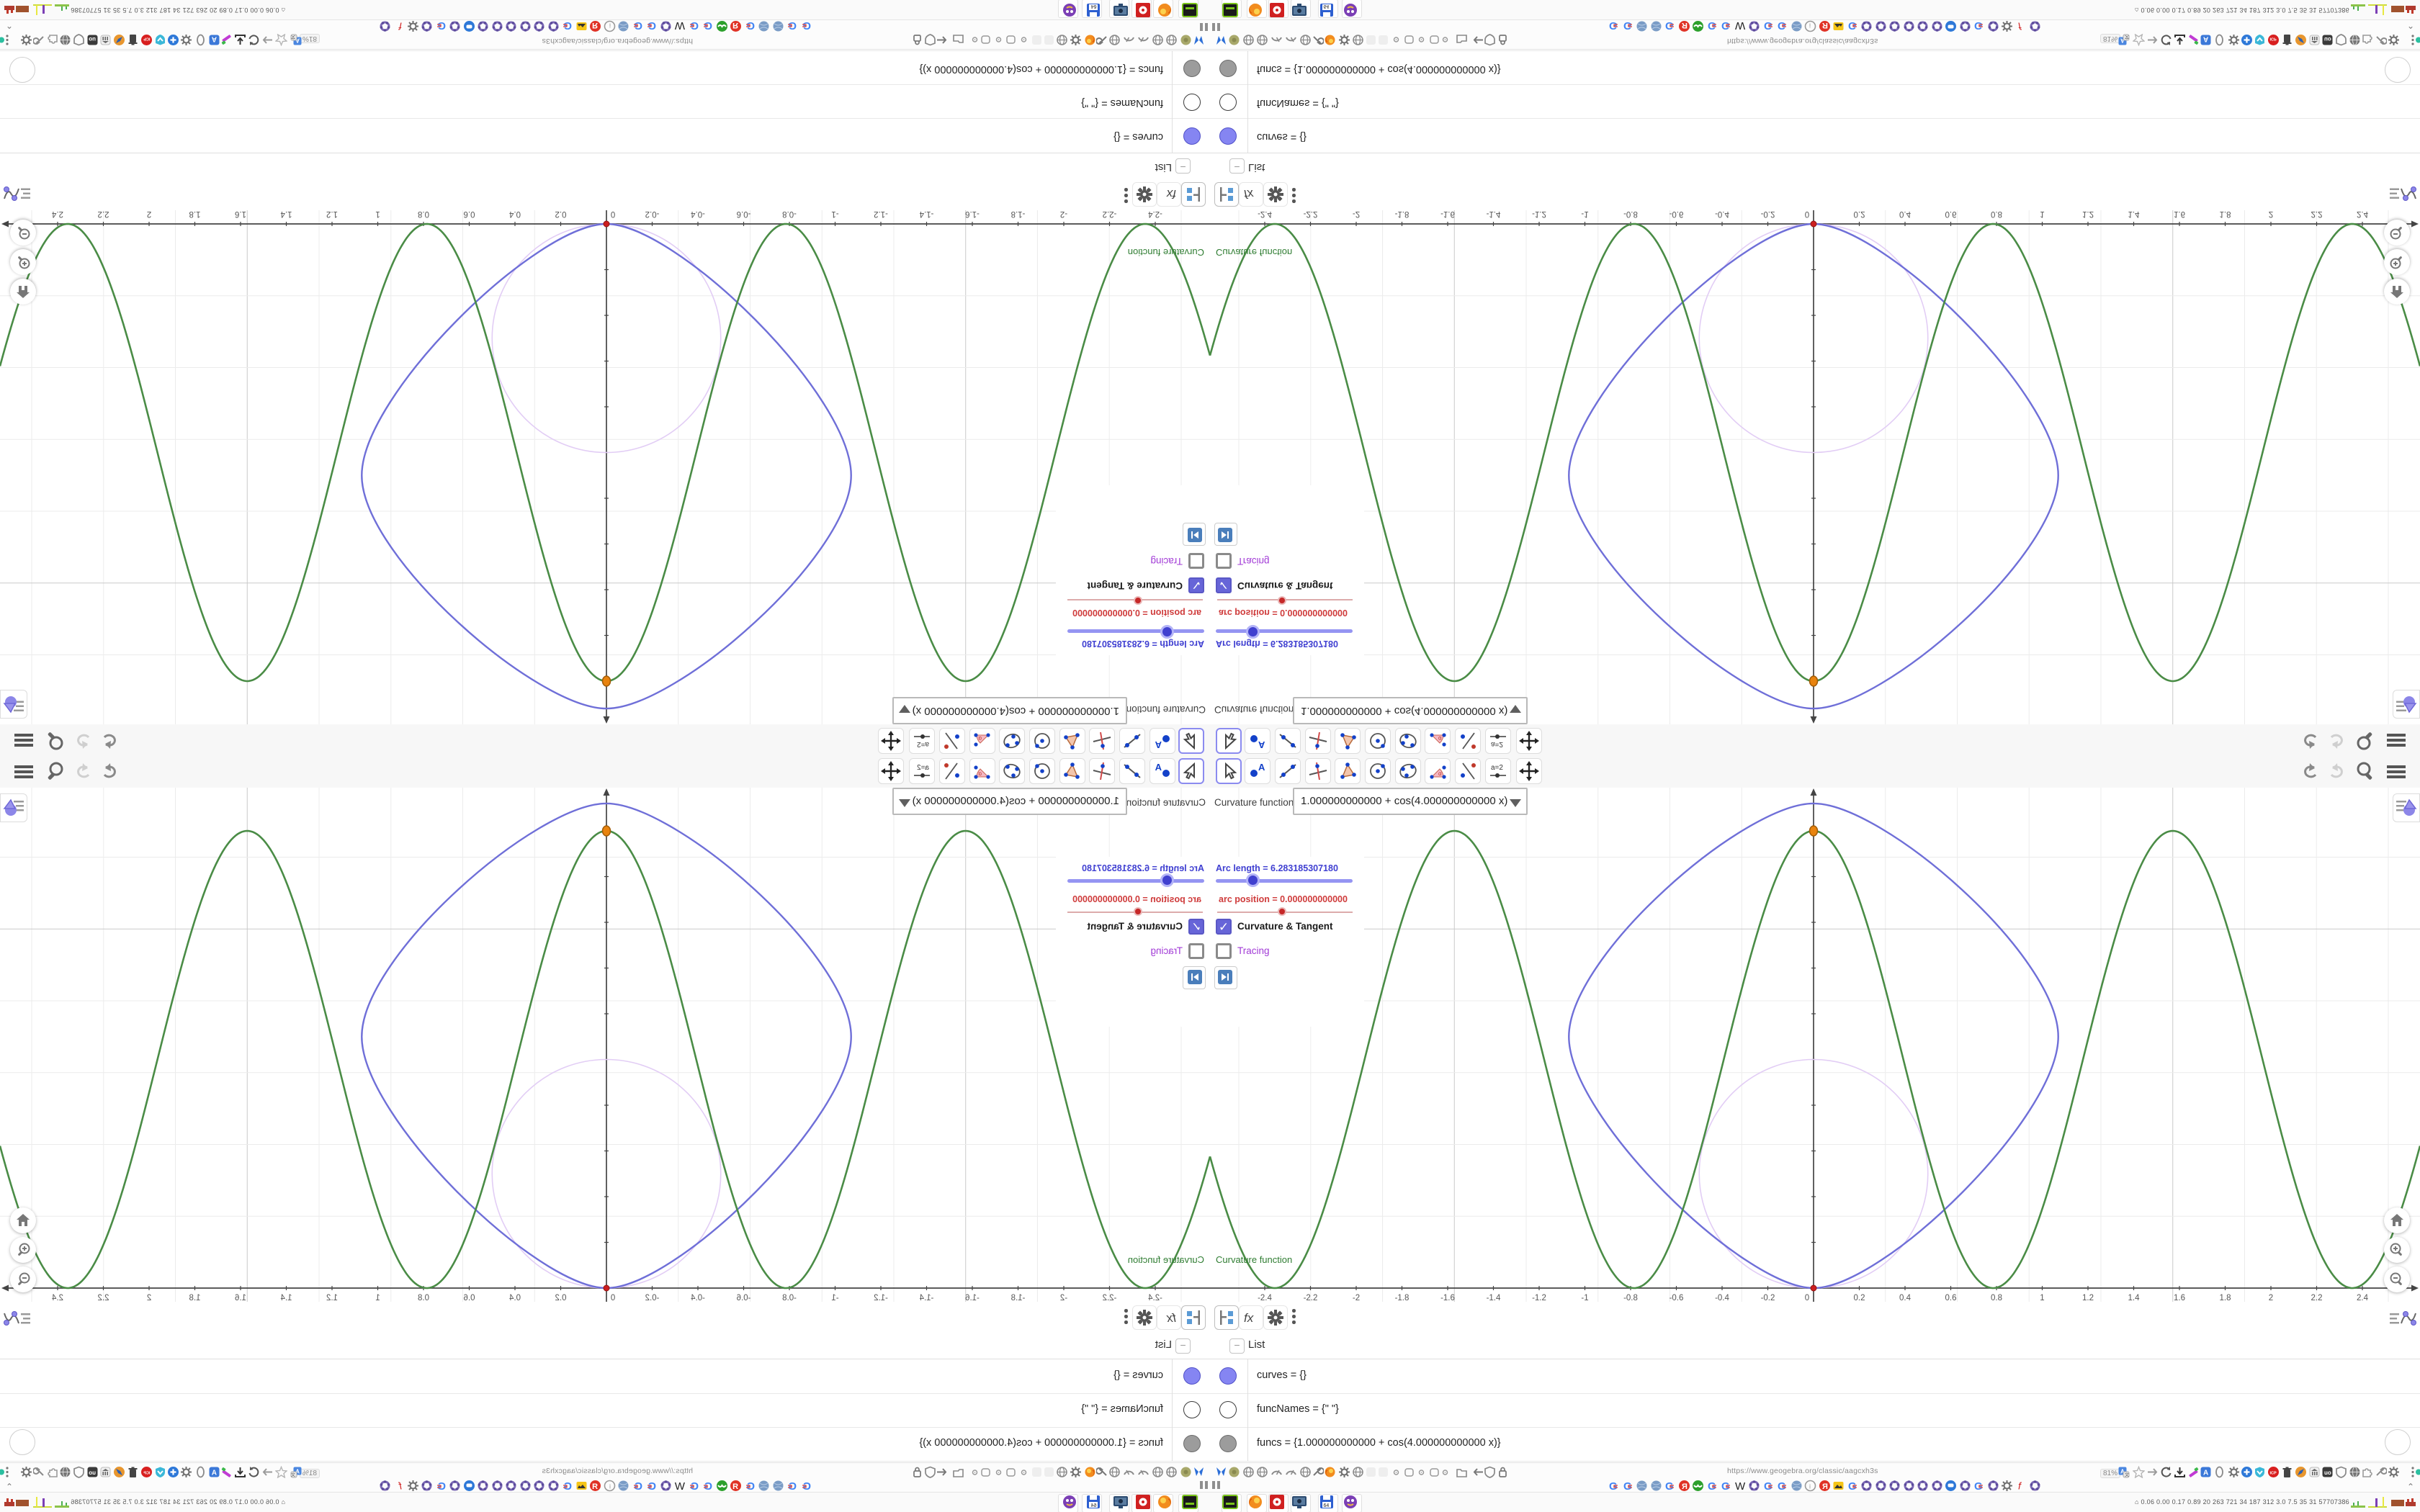 The width and height of the screenshot is (2420, 1512). Describe the element at coordinates (1257, 9) in the screenshot. I see `taskbar-app-firefox` at that location.